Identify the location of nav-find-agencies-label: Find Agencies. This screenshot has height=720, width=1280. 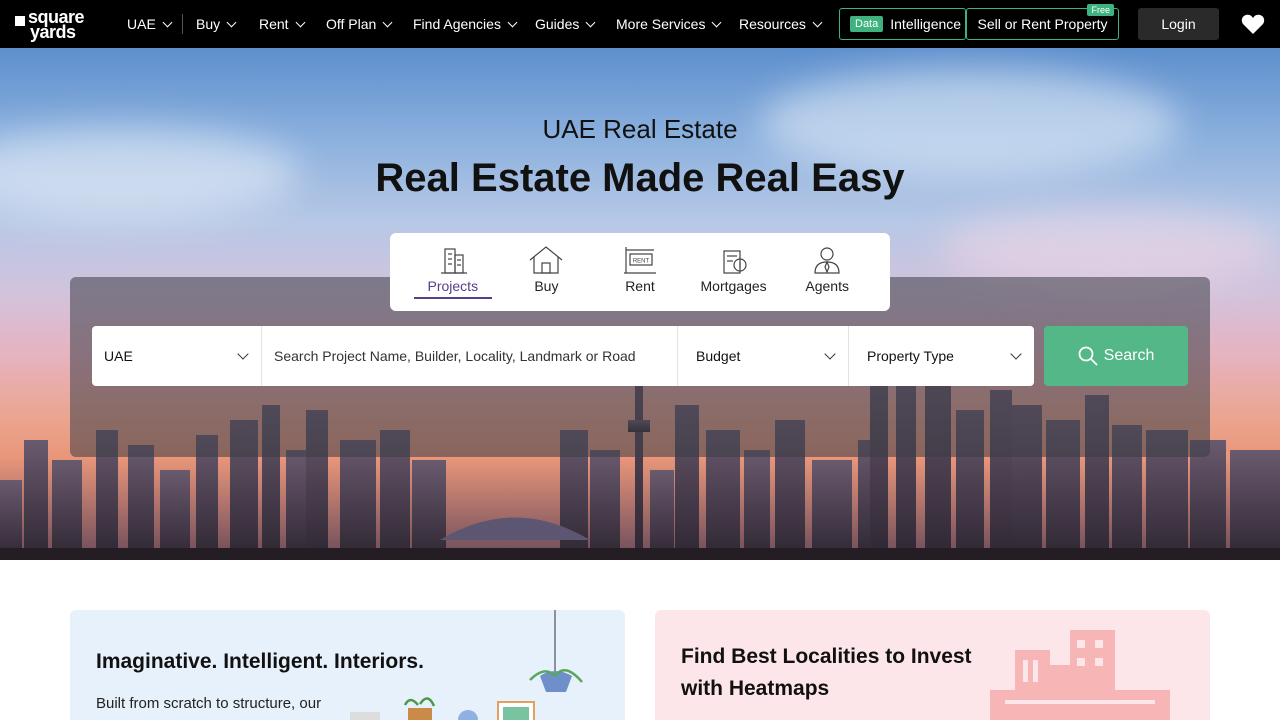
(457, 24).